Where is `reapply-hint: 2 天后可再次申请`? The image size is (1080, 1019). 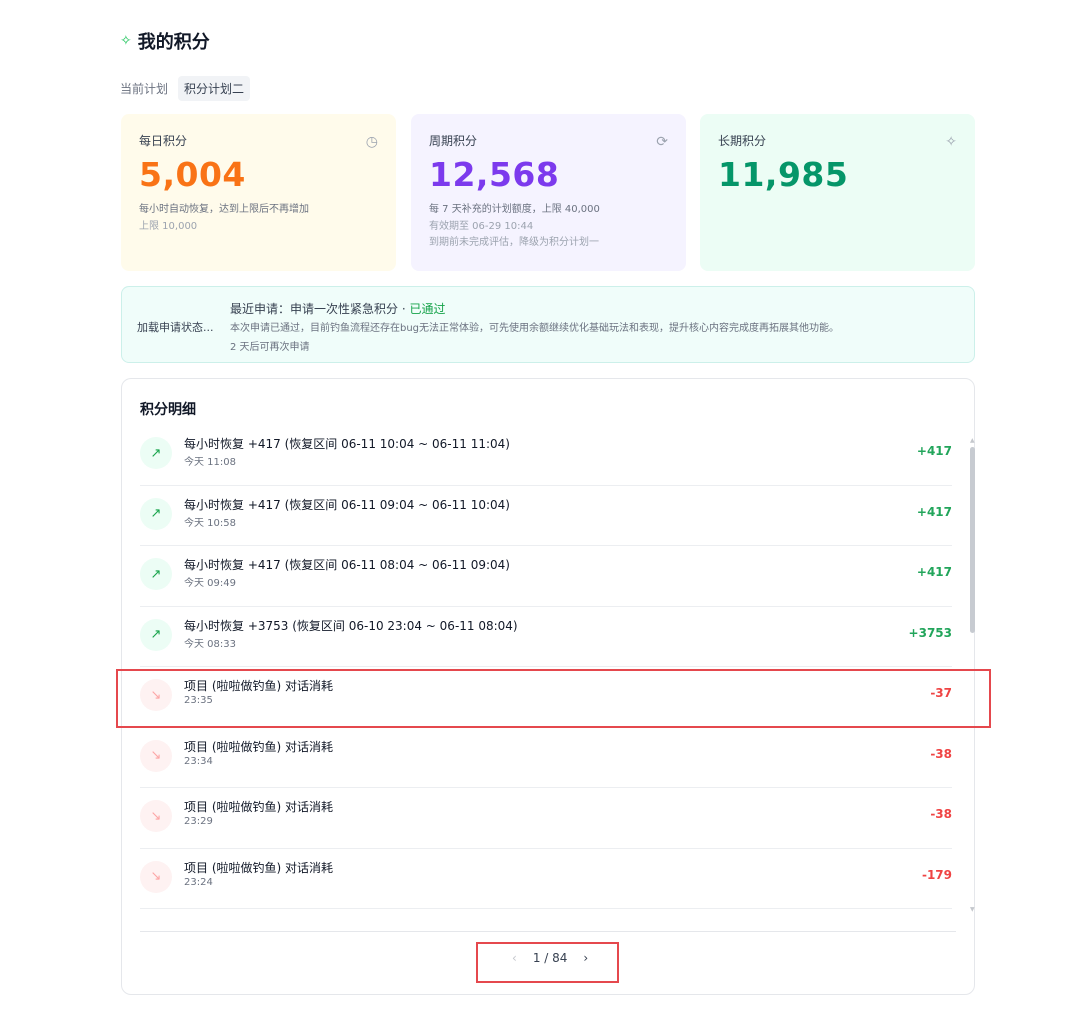
reapply-hint: 2 天后可再次申请 is located at coordinates (270, 347).